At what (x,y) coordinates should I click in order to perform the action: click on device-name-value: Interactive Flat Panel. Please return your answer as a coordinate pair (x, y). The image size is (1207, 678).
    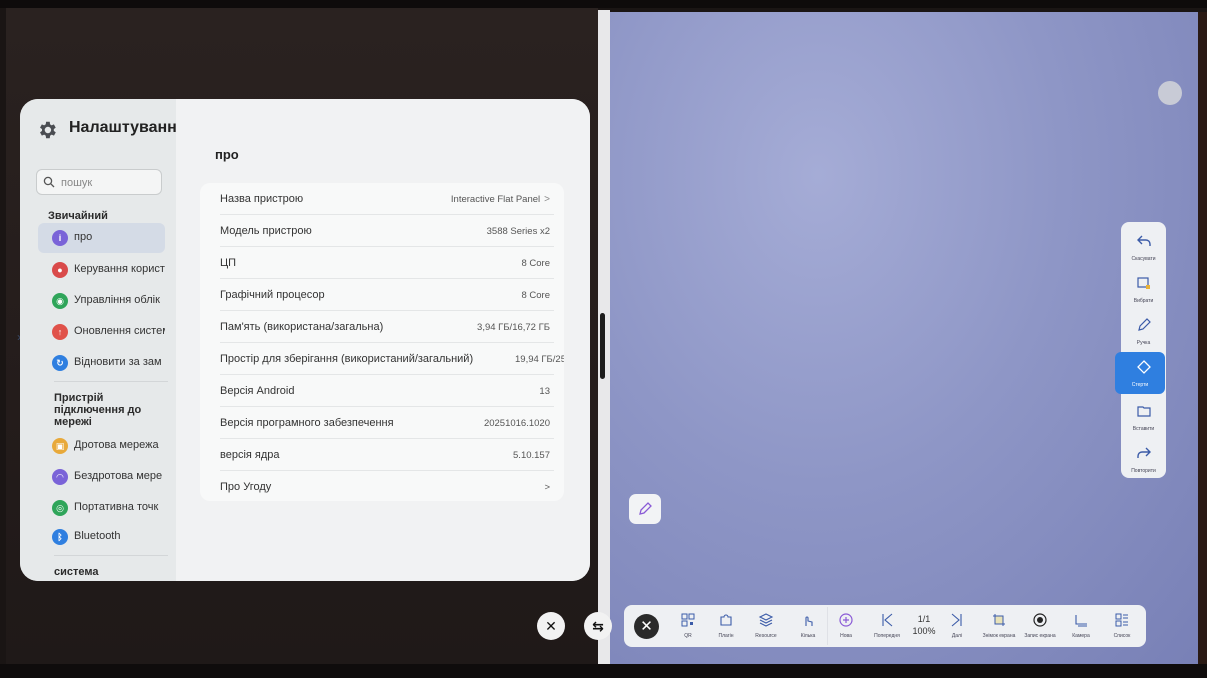
    Looking at the image, I should click on (495, 199).